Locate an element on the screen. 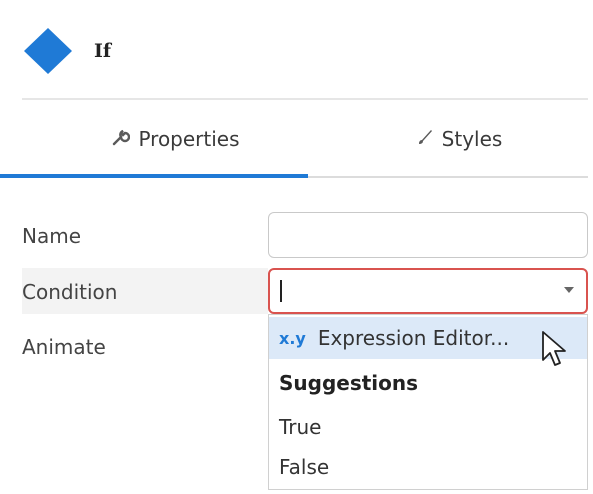 This screenshot has height=494, width=593. node-title: If is located at coordinates (103, 51).